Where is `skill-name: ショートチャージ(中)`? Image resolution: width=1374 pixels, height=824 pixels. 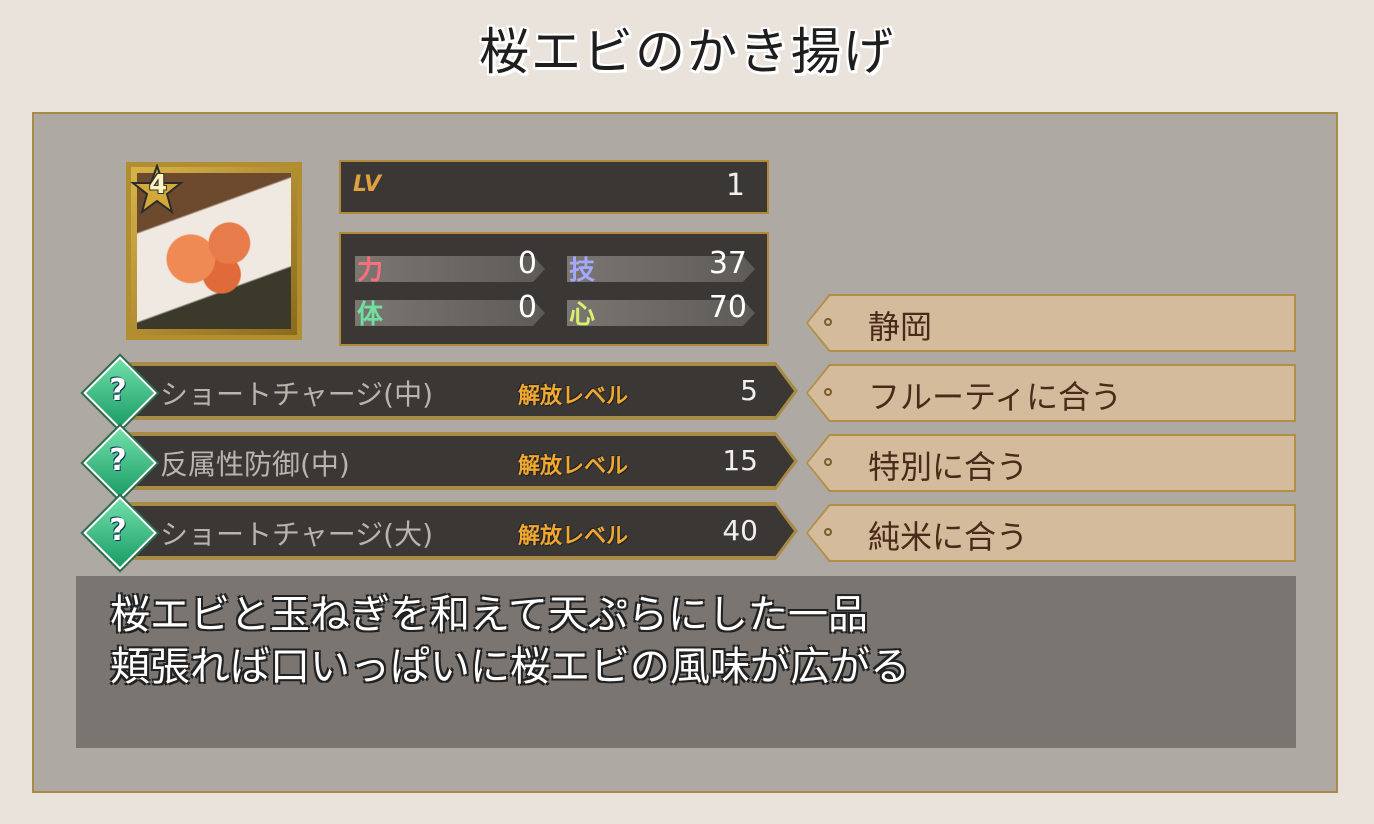 skill-name: ショートチャージ(中) is located at coordinates (297, 394).